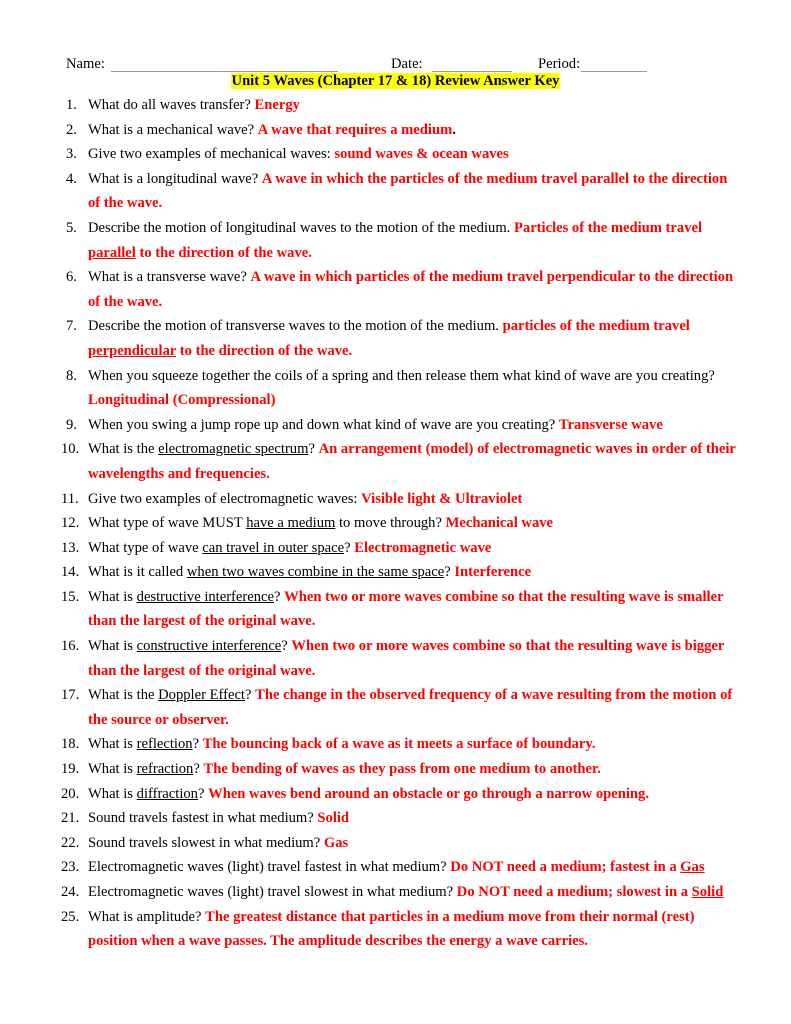  Describe the element at coordinates (442, 498) in the screenshot. I see `answer-text: Visible light & Ultraviolet` at that location.